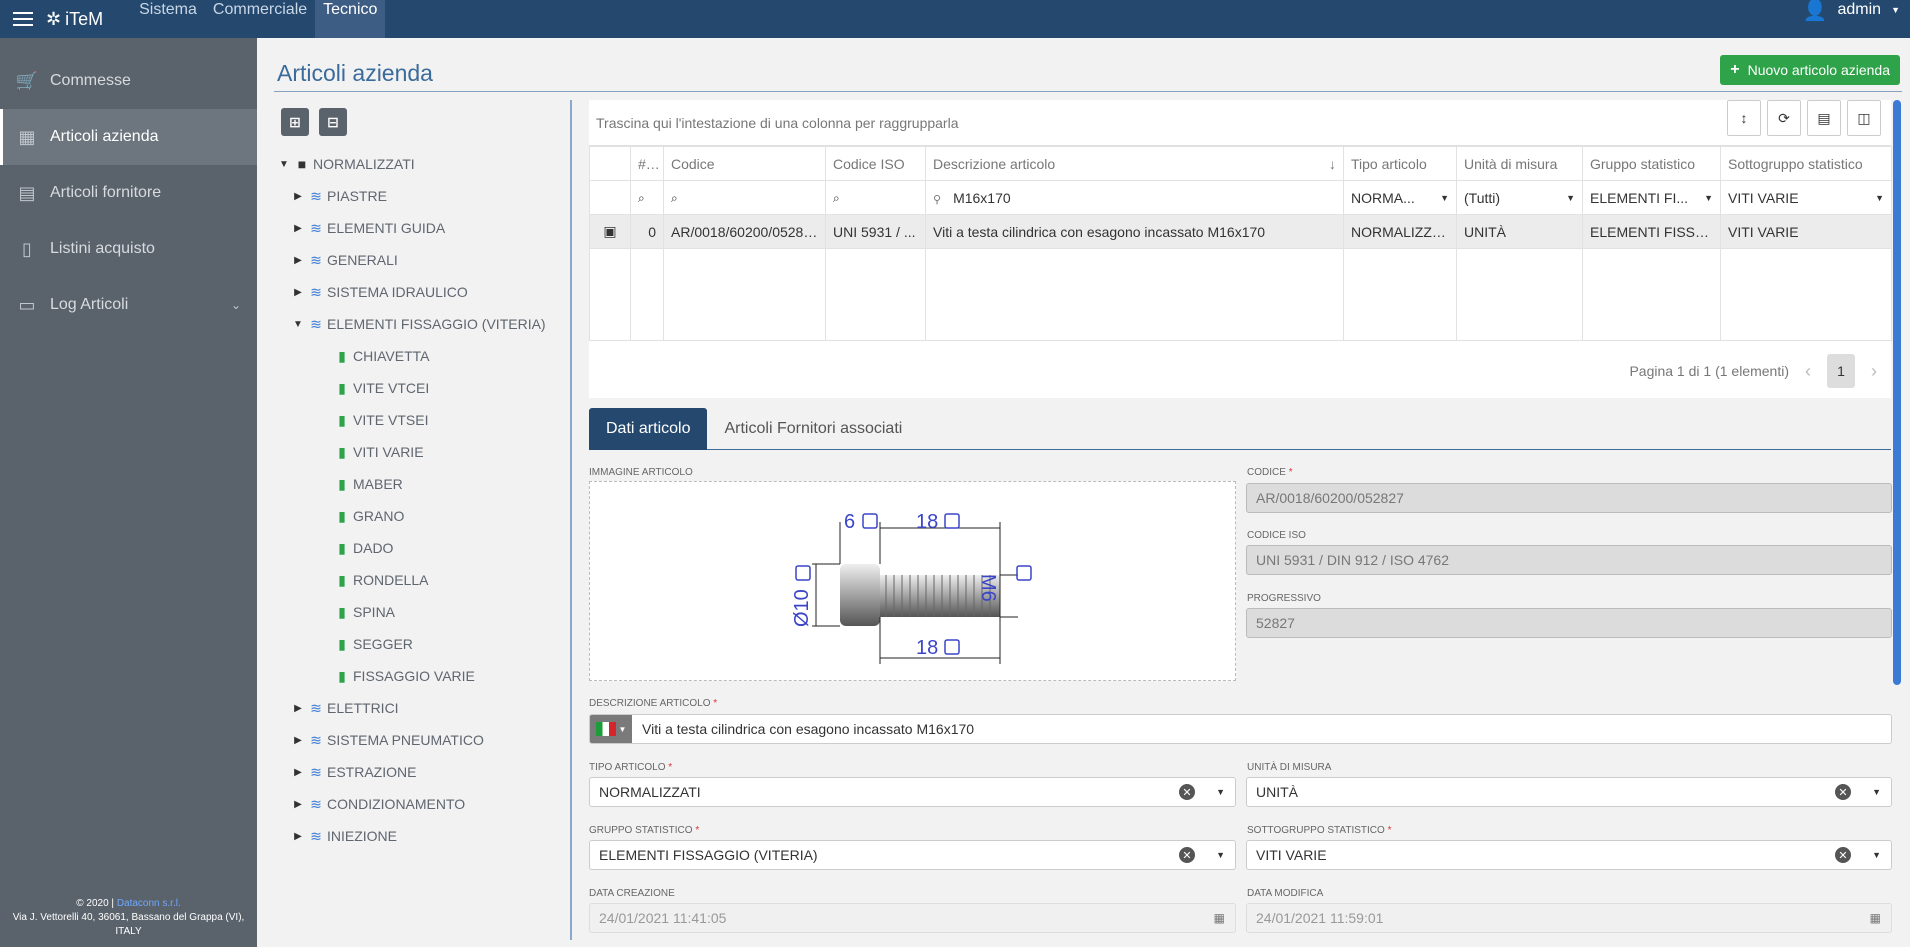 This screenshot has height=947, width=1910. Describe the element at coordinates (1400, 197) in the screenshot. I see `filter-tipo: NORMA... ▼` at that location.